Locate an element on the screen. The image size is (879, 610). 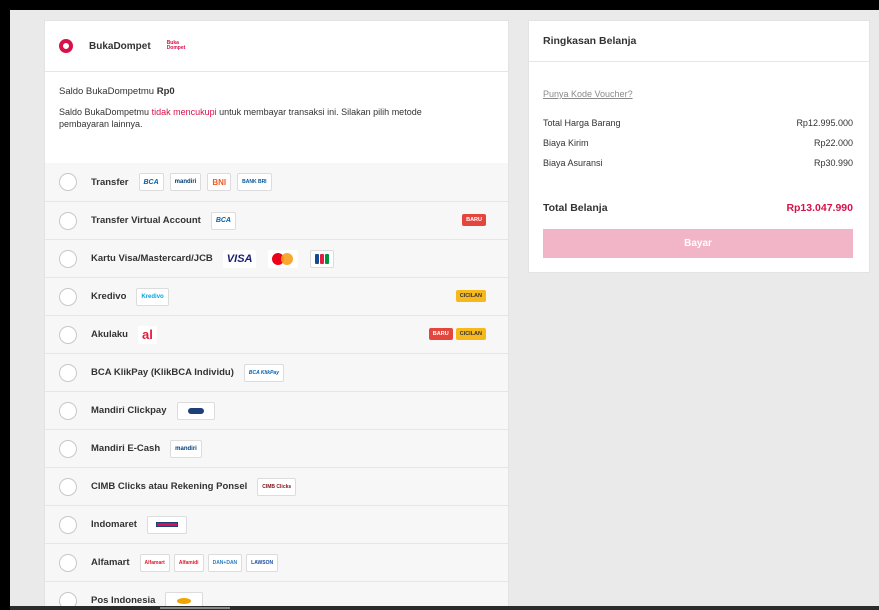
mastercard-logo is located at coordinates (283, 258).